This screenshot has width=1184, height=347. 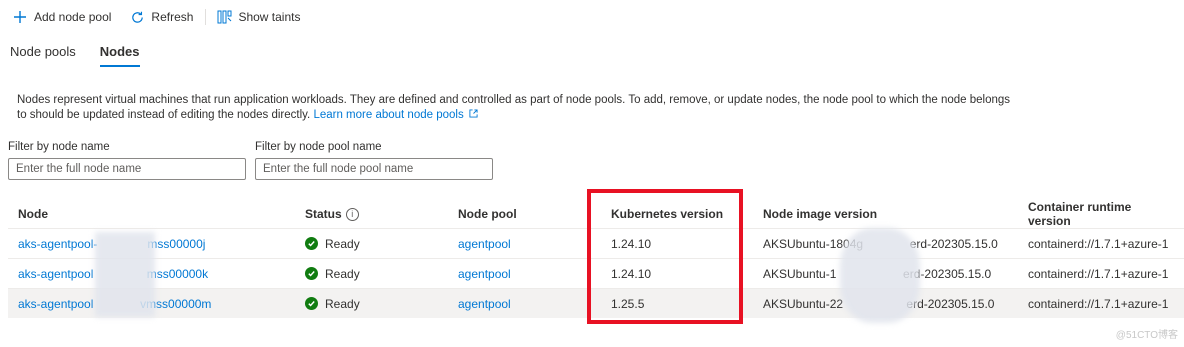 I want to click on command-bar: Add node pool Refresh Show taints, so click(x=165, y=17).